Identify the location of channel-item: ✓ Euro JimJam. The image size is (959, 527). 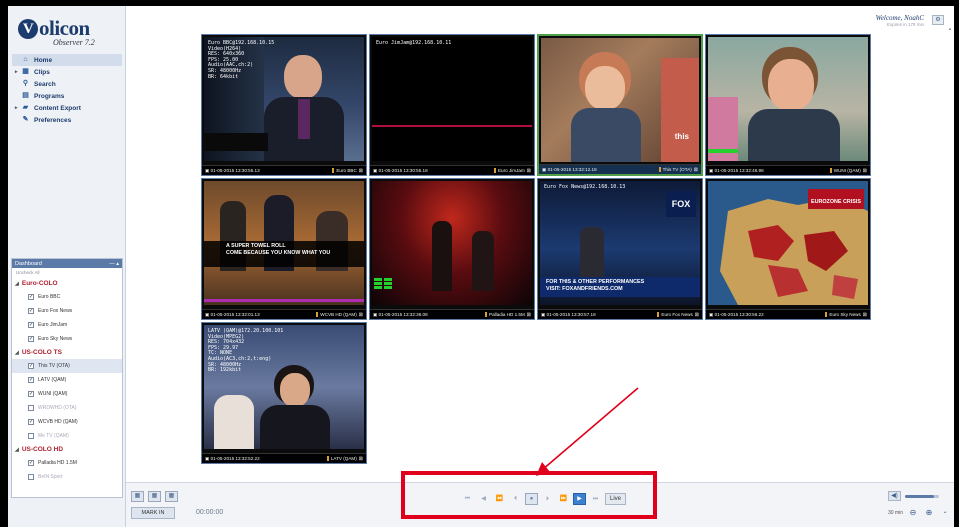
(67, 325).